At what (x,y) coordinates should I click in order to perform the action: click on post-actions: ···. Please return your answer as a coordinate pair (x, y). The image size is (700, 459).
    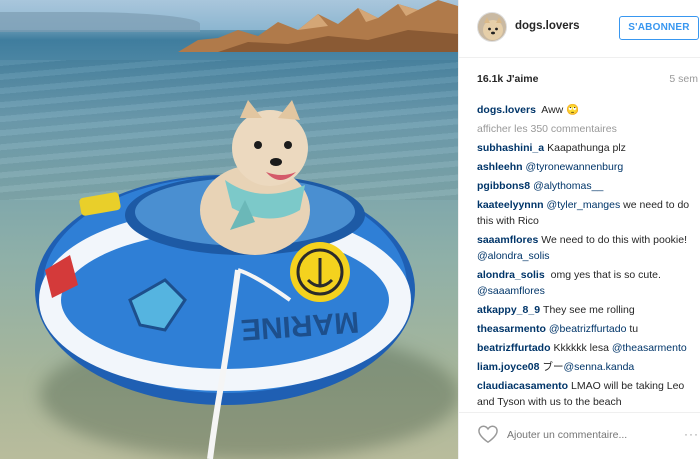
    Looking at the image, I should click on (579, 435).